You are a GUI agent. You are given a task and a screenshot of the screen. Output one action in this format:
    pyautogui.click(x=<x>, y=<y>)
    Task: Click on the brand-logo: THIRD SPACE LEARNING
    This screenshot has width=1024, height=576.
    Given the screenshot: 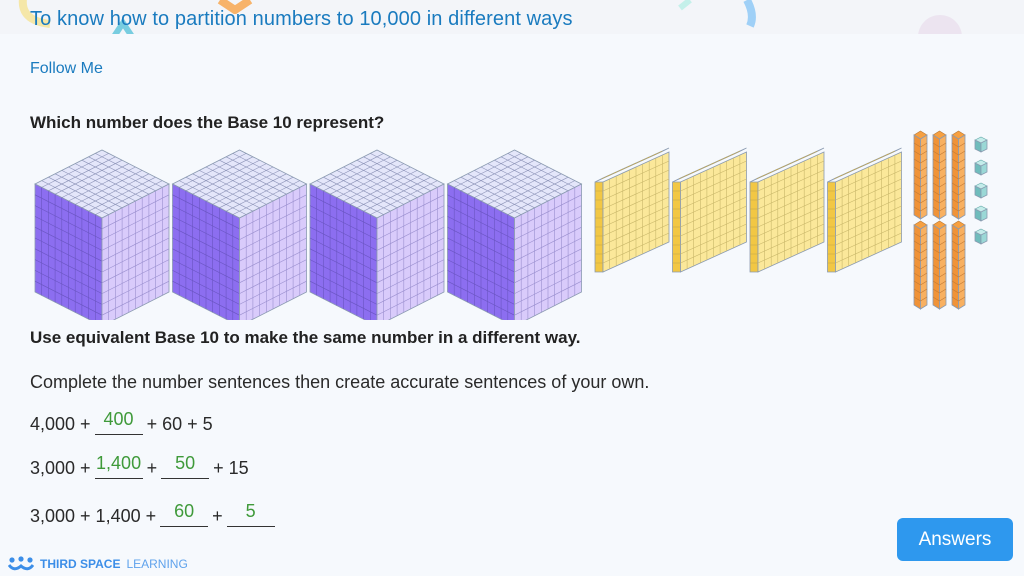 What is the action you would take?
    pyautogui.click(x=98, y=564)
    